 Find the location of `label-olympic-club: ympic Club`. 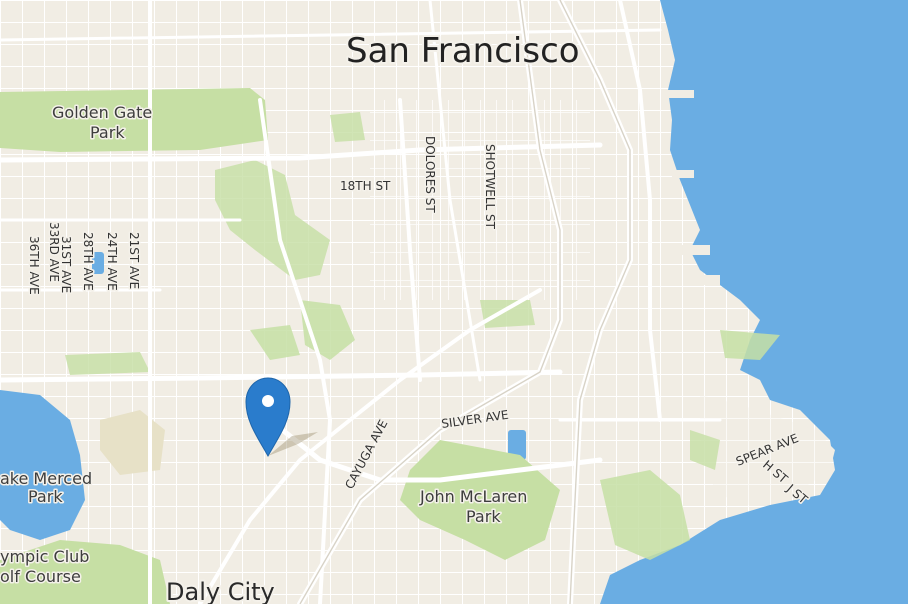

label-olympic-club: ympic Club is located at coordinates (44, 556).